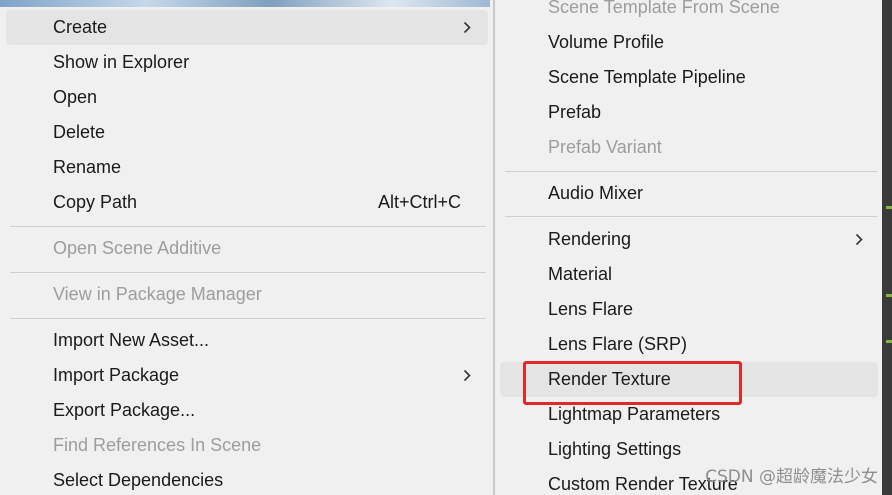  I want to click on menu-item-render-texture: Render Texture, so click(689, 379).